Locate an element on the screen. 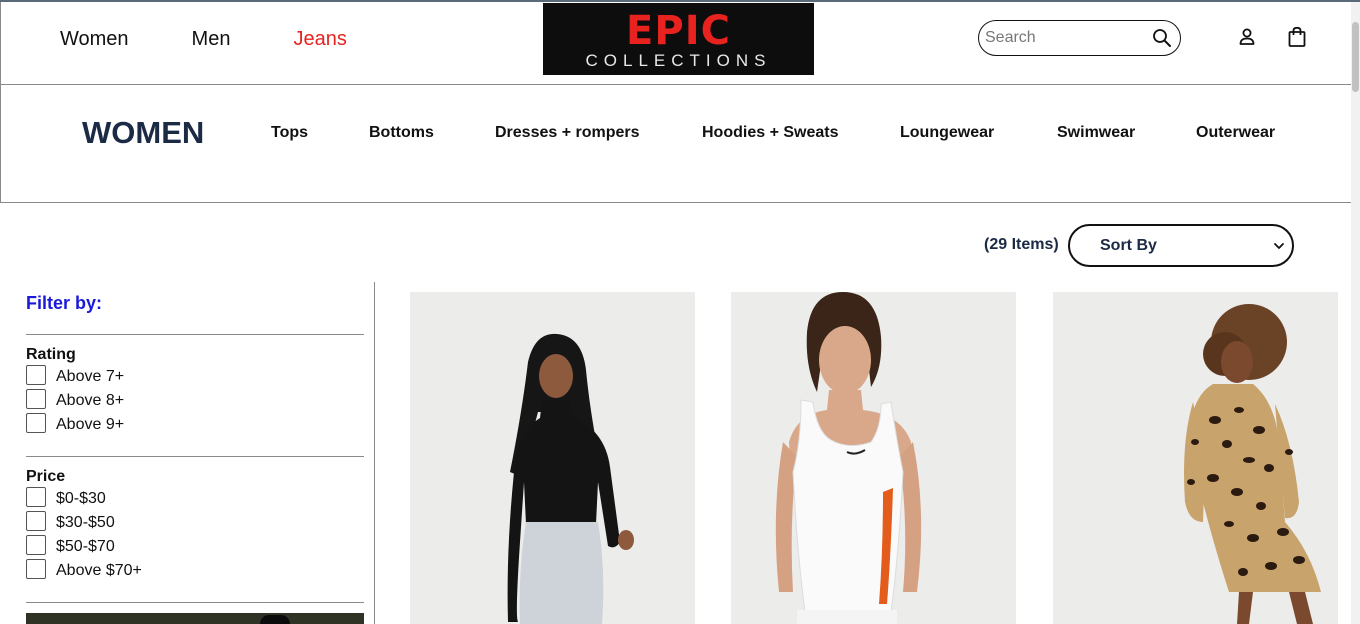  site-header: Women Men Jeans EPIC COLLECTIONS is located at coordinates (675, 43).